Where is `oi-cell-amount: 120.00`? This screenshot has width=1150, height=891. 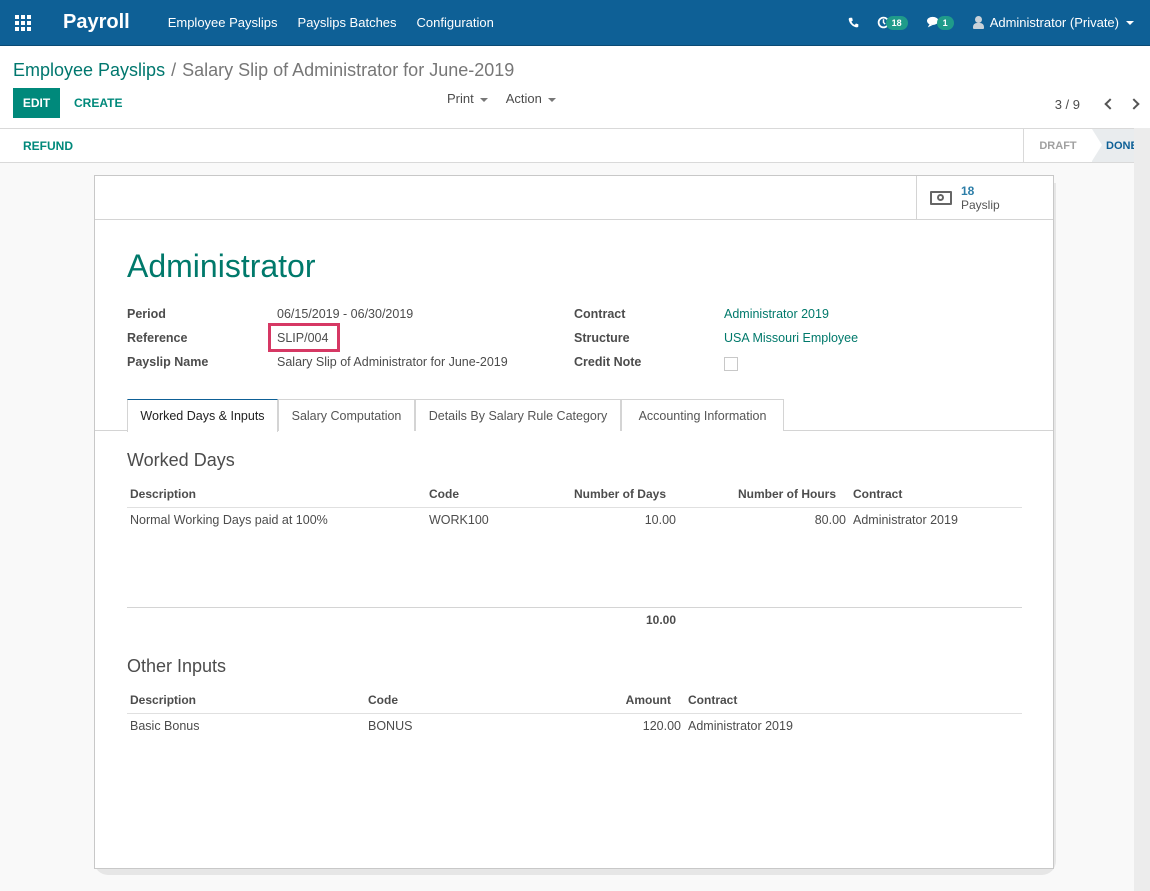 oi-cell-amount: 120.00 is located at coordinates (661, 726).